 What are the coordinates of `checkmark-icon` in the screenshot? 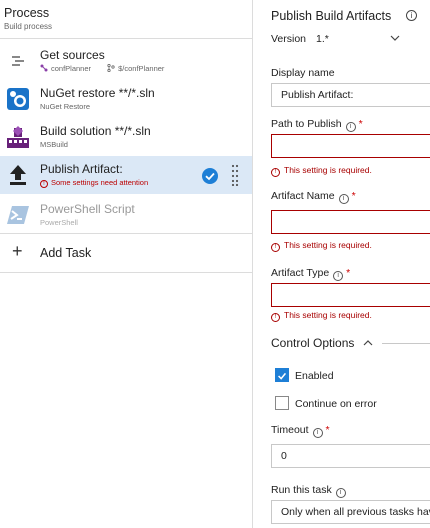 It's located at (282, 376).